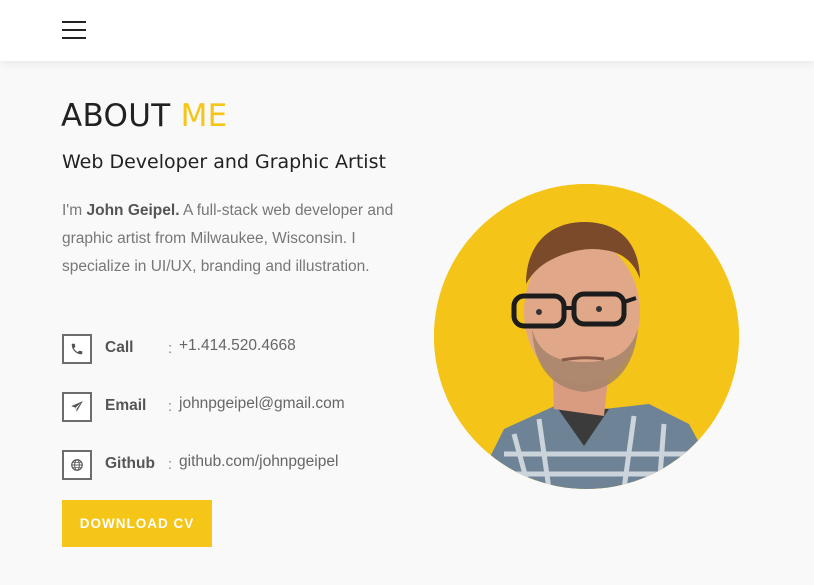  I want to click on phone-number: +1.414.520.4668, so click(237, 346).